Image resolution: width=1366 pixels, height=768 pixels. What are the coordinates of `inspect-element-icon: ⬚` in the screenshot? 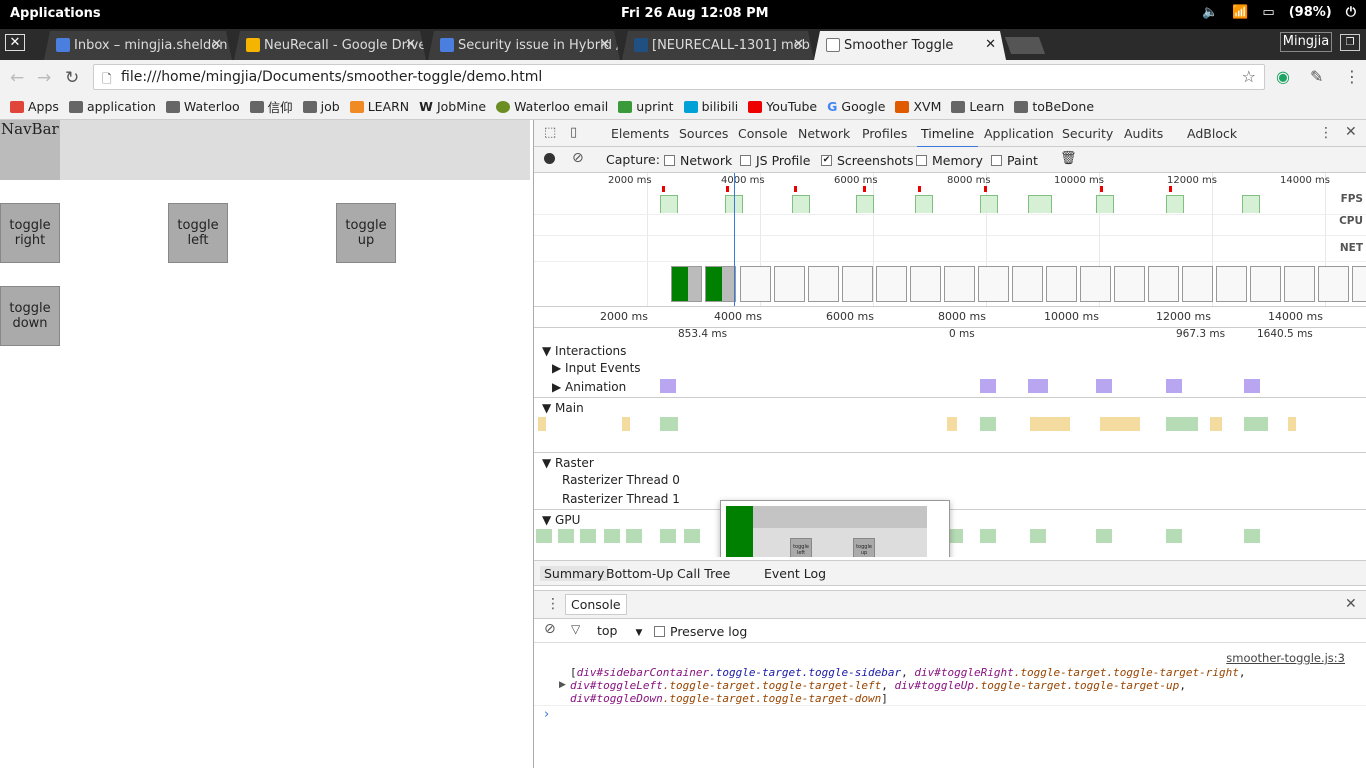 It's located at (550, 132).